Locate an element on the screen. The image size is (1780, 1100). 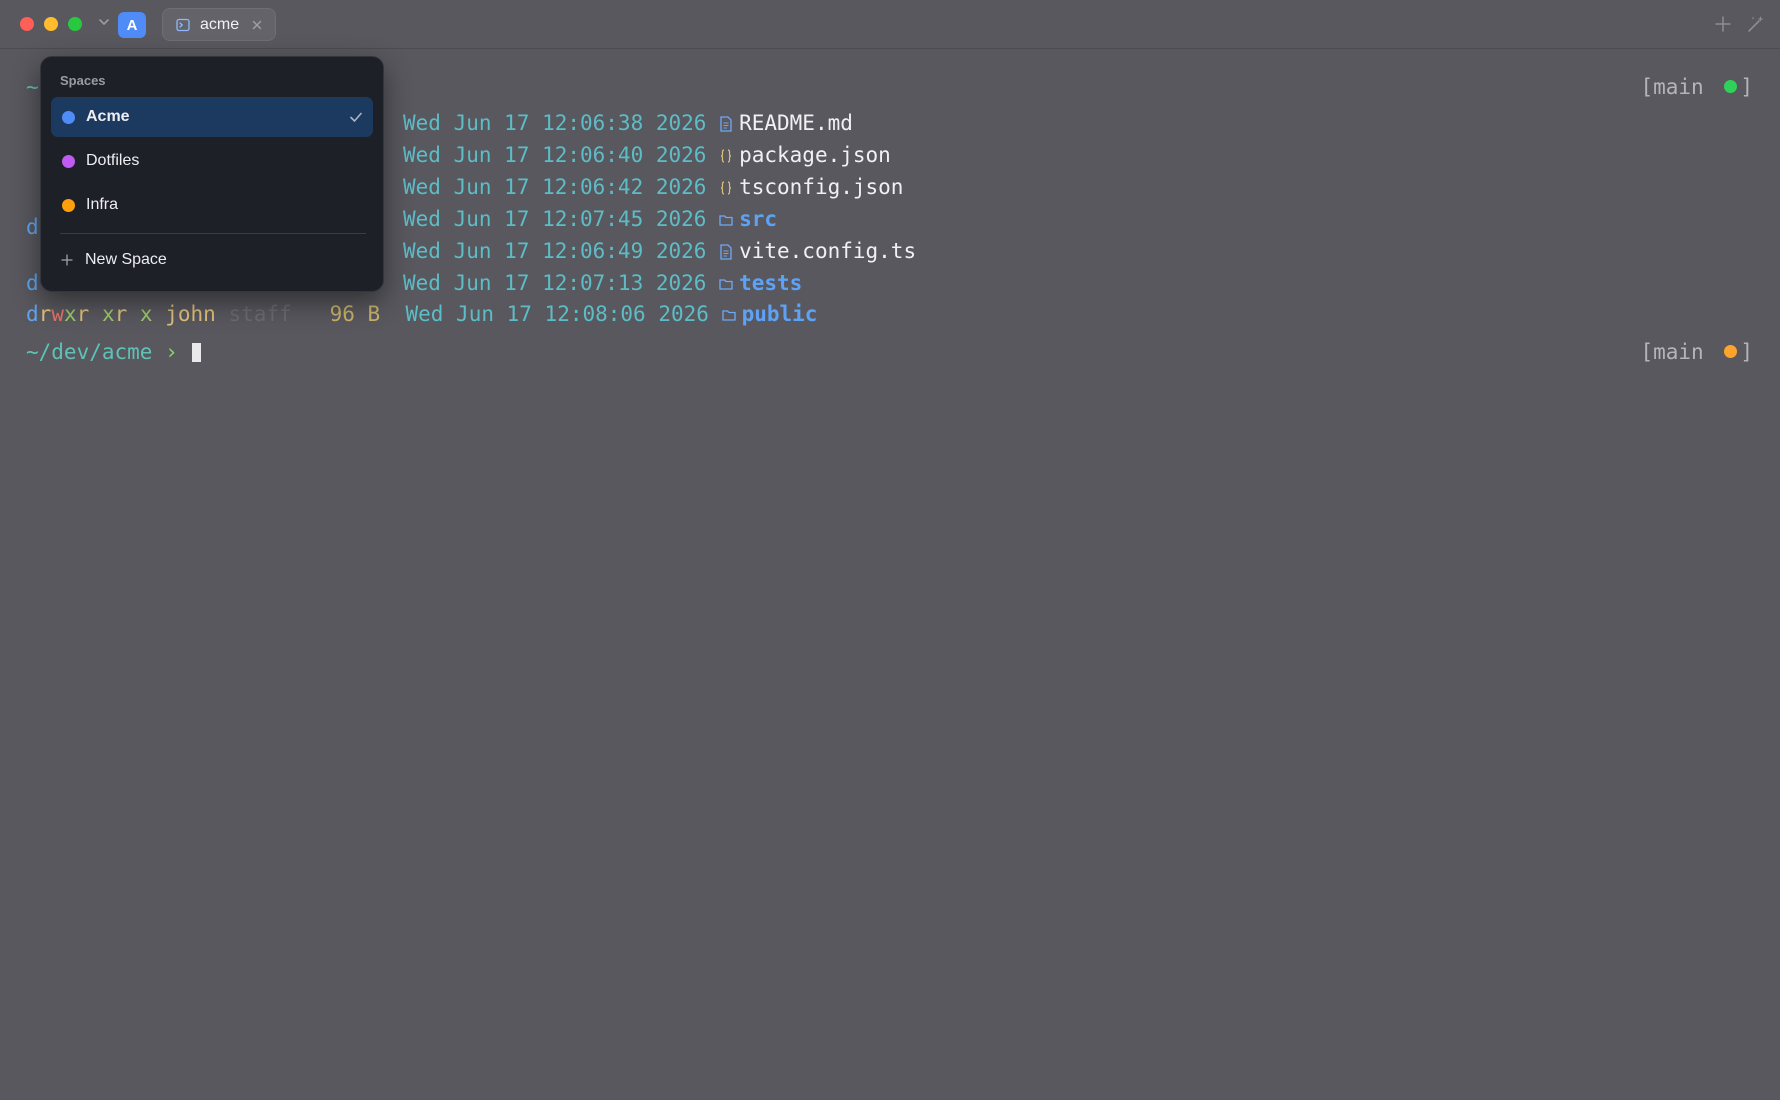
minimize-window-button is located at coordinates (51, 24).